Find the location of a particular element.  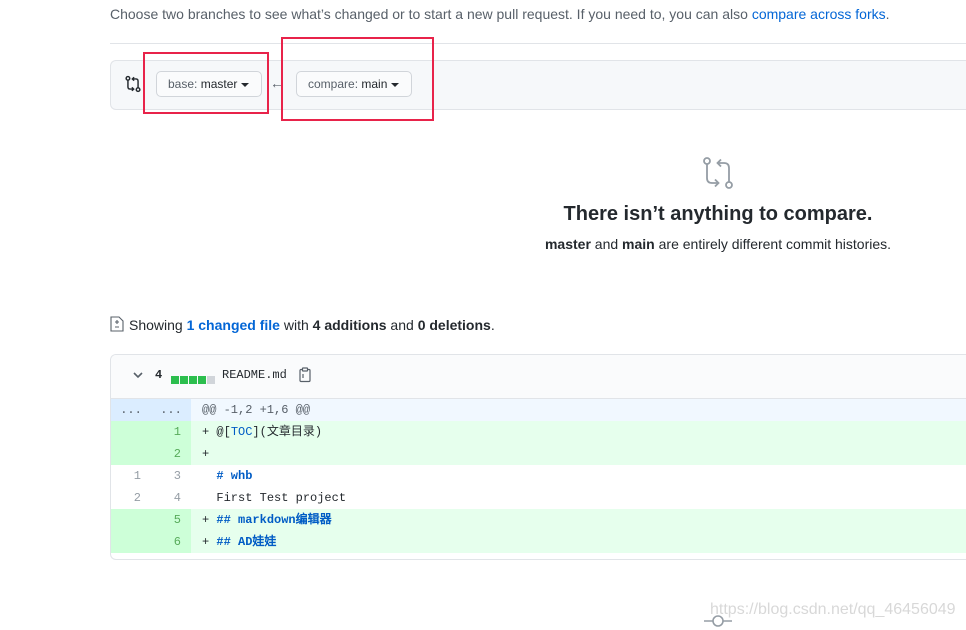

git-compare-icon is located at coordinates (133, 84).